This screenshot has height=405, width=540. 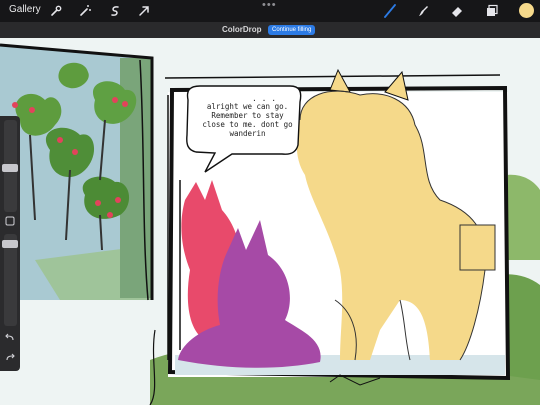 I want to click on undo-icon, so click(x=10, y=338).